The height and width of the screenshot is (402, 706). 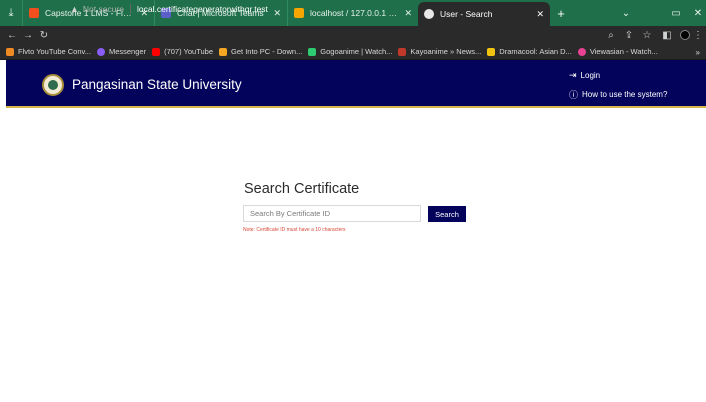 What do you see at coordinates (698, 35) in the screenshot?
I see `menu-icon: ⋮` at bounding box center [698, 35].